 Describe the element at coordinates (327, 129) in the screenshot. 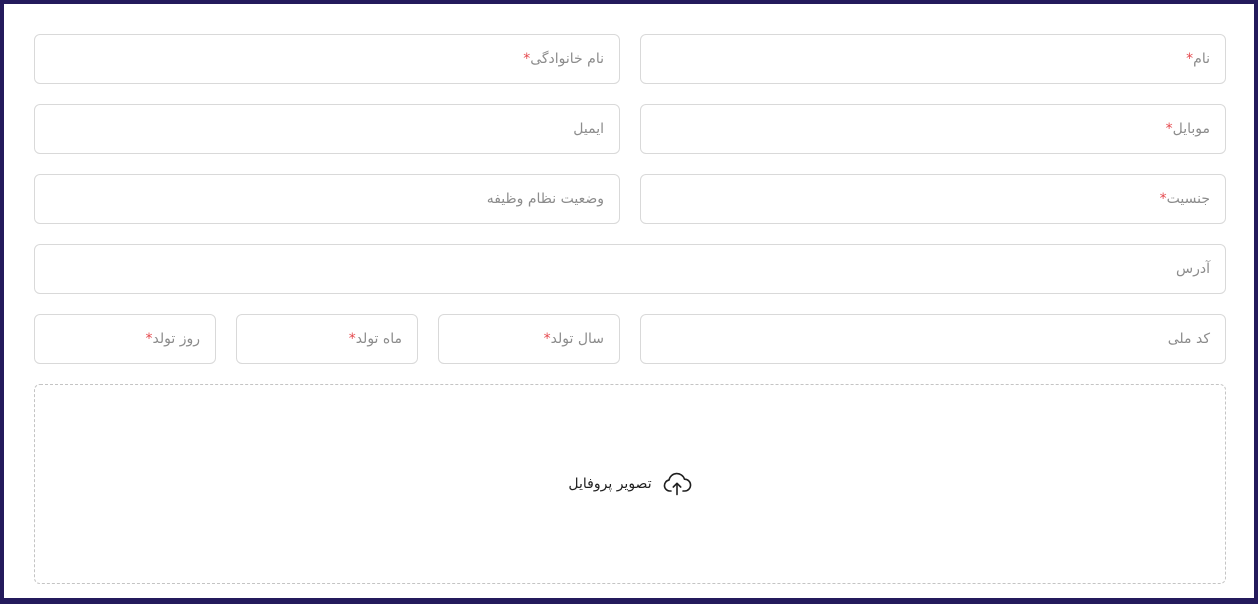

I see `email-field: ایمیل` at that location.